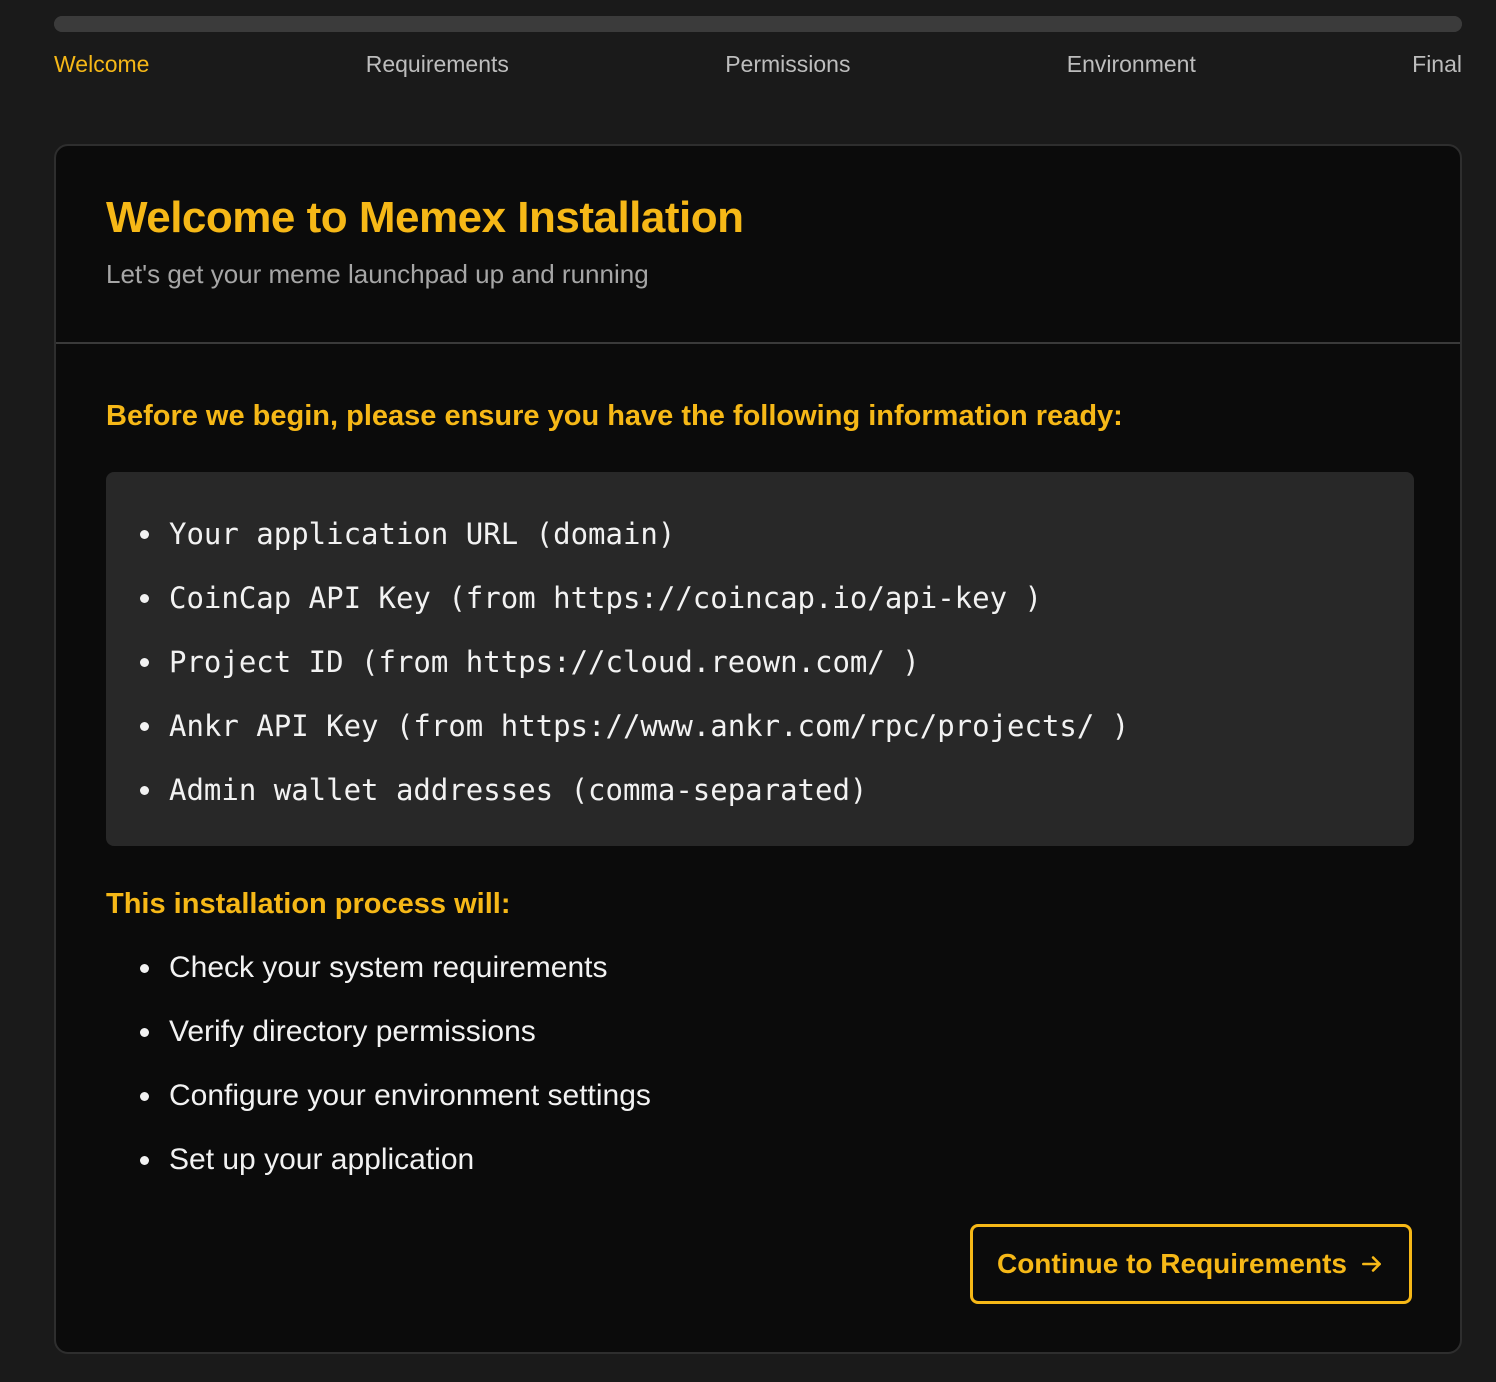 The image size is (1496, 1382). I want to click on prerequisite-item-admin-wallets: Admin wallet addresses (comma-separated), so click(777, 790).